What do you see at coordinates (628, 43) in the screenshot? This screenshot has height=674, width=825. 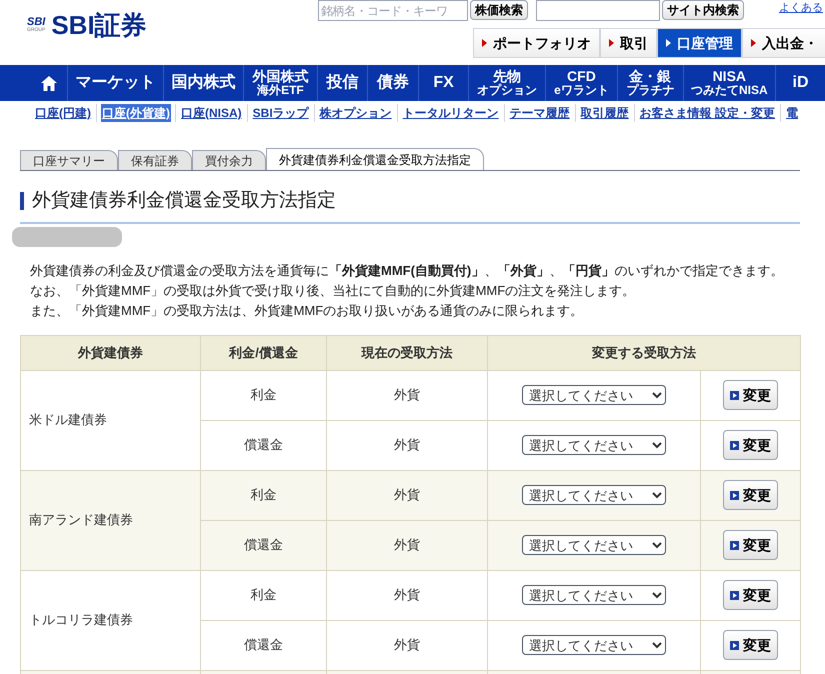 I see `main-tab: 取引` at bounding box center [628, 43].